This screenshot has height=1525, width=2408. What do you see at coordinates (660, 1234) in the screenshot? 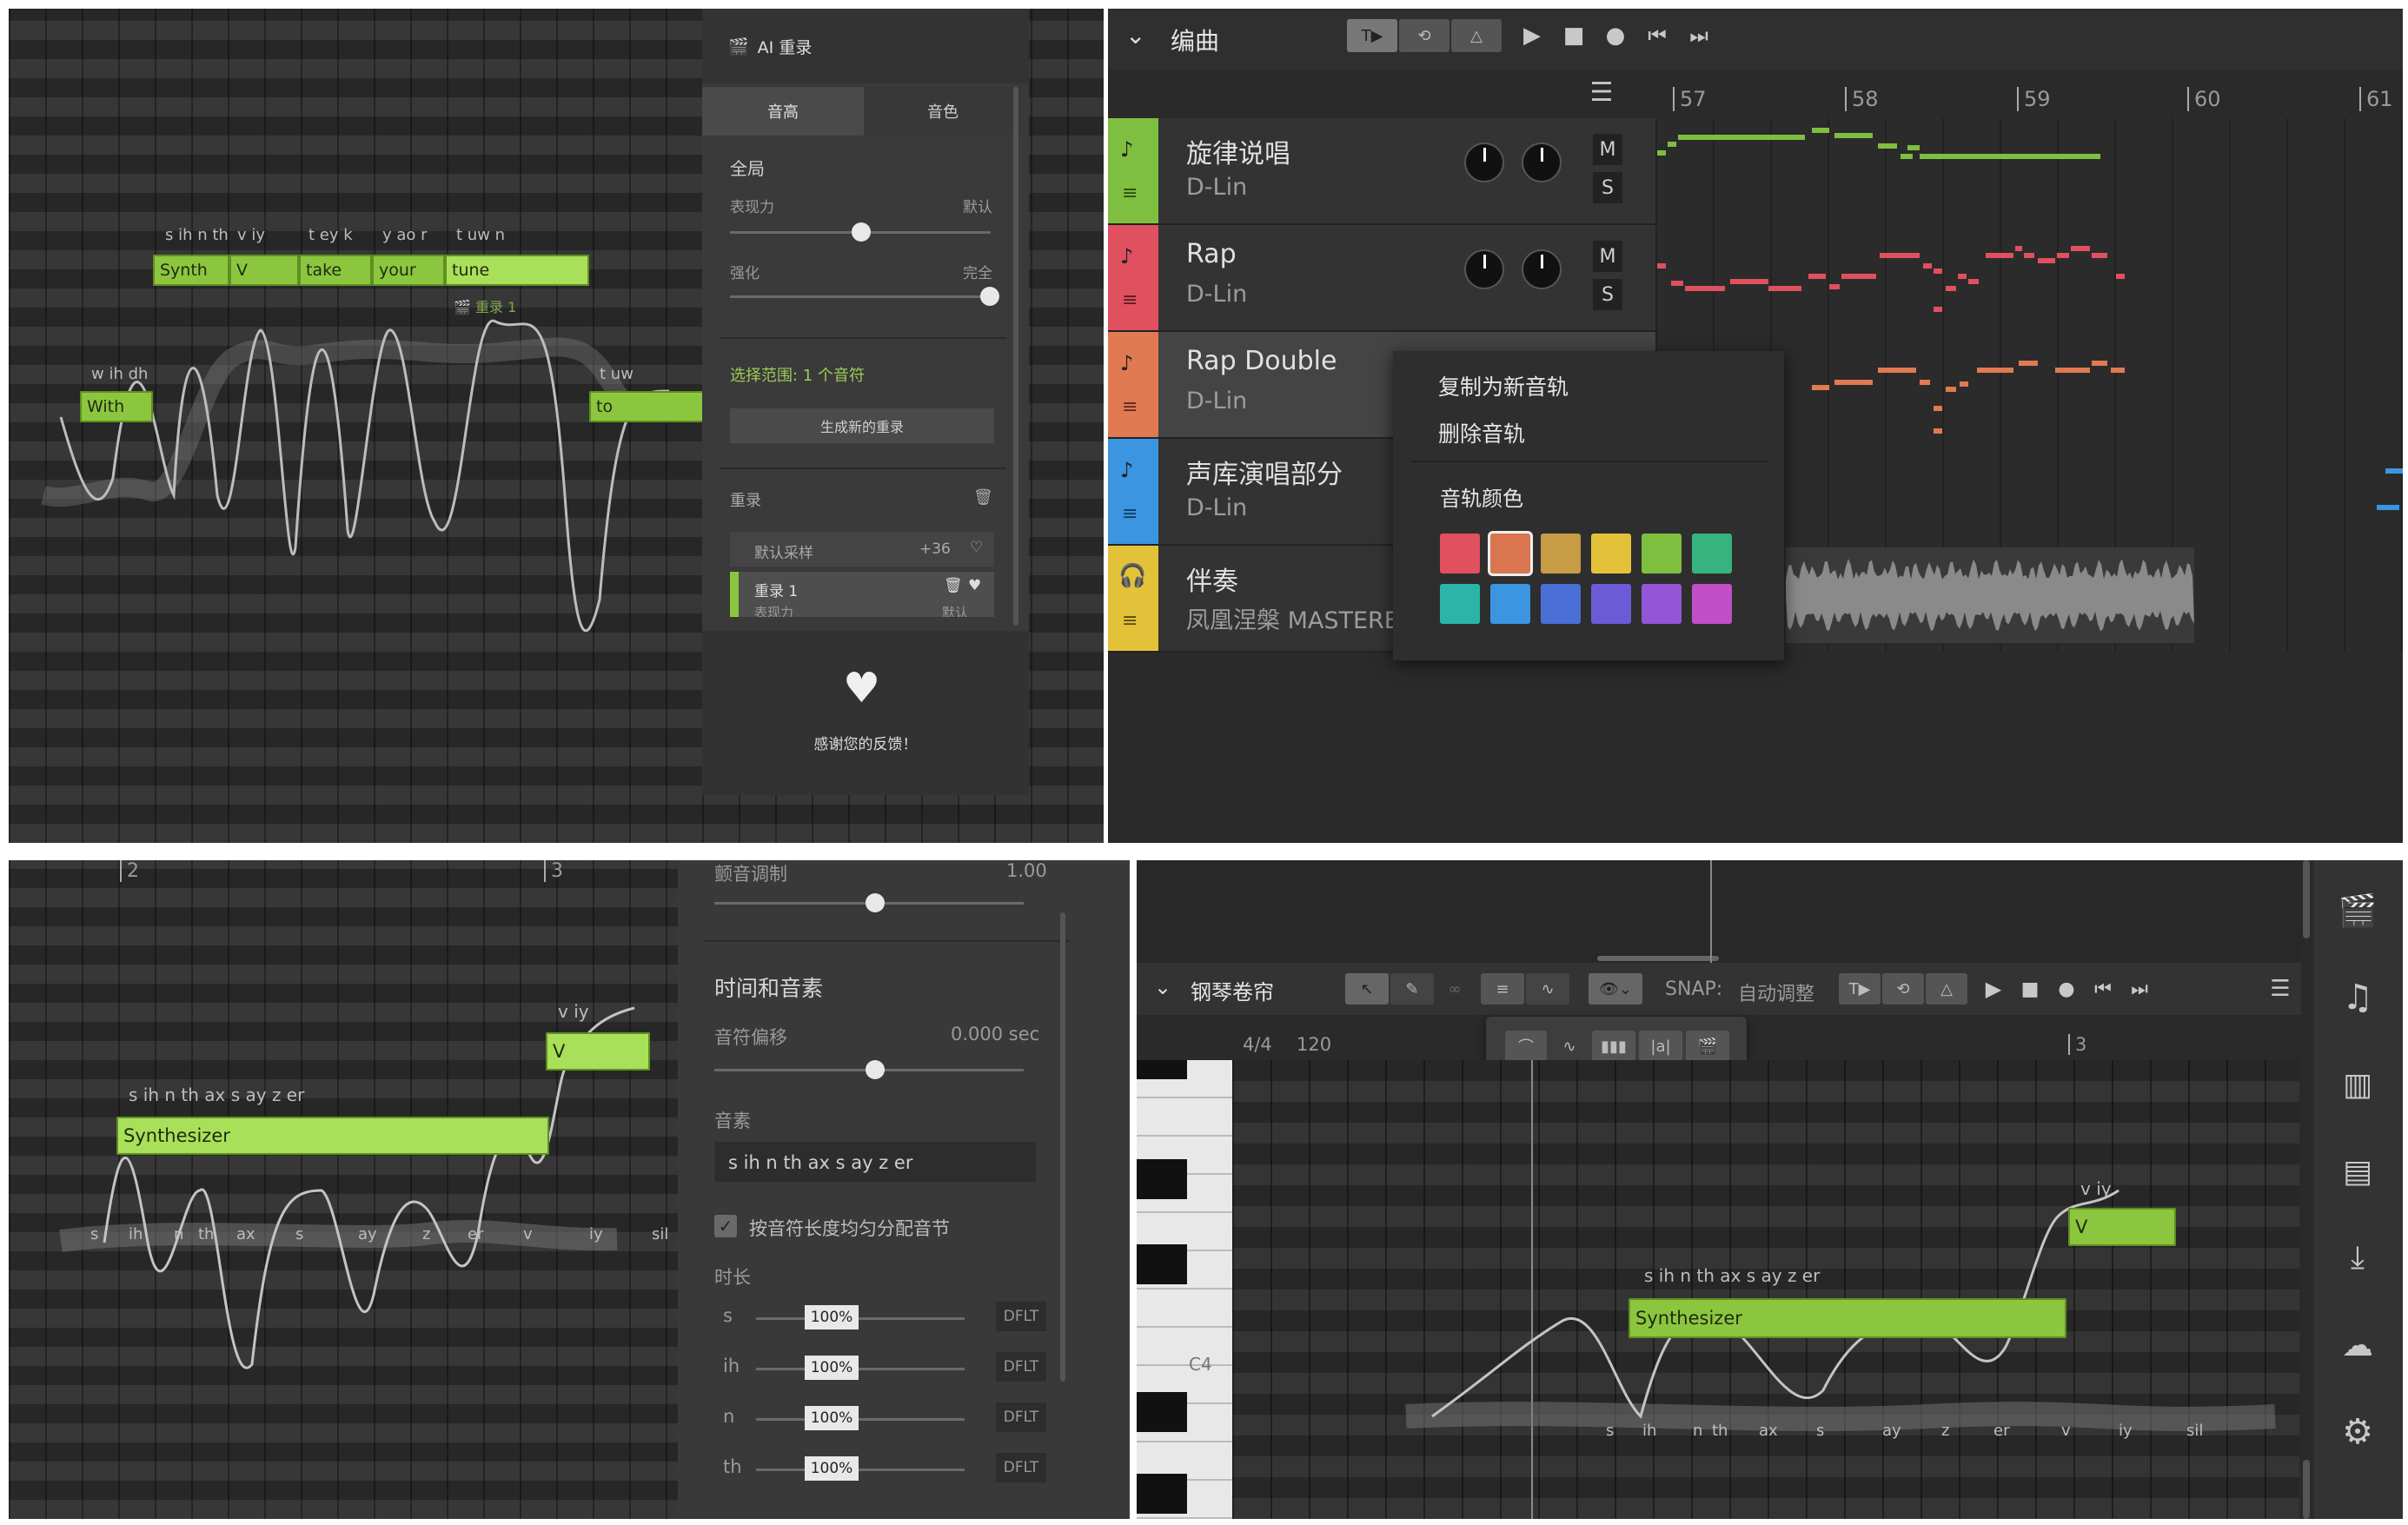
I see `phoneme-cell: sil` at bounding box center [660, 1234].